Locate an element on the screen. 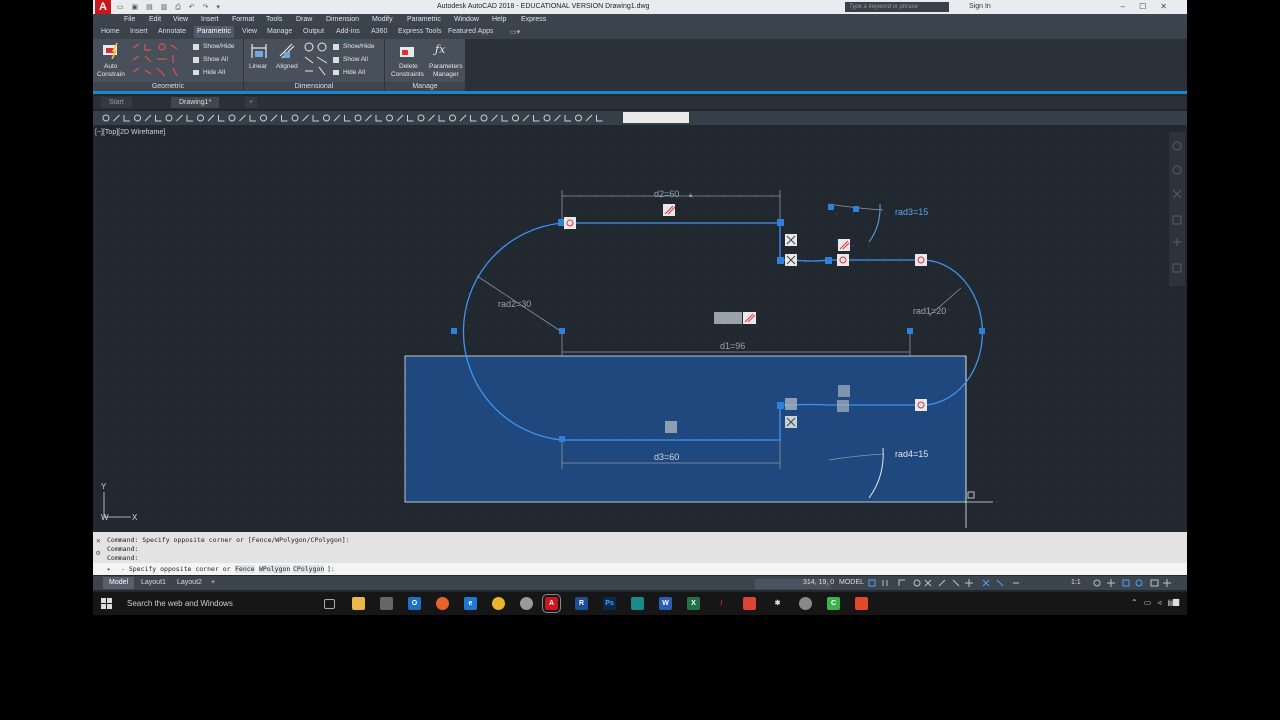  linear-button: Linear is located at coordinates (258, 66).